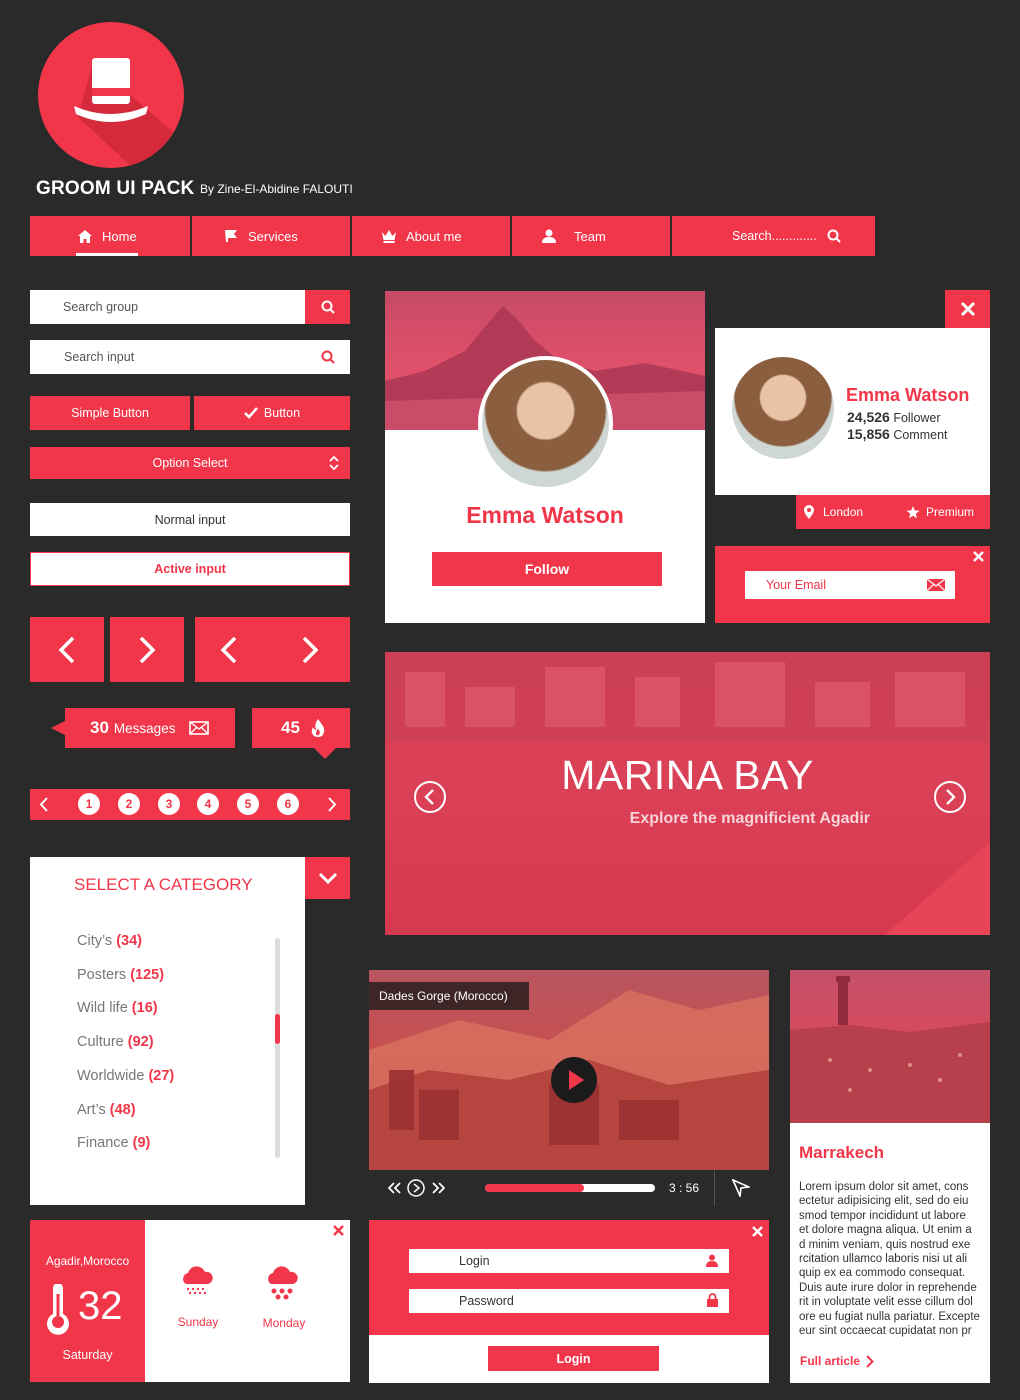  What do you see at coordinates (809, 512) in the screenshot?
I see `location-pin-icon` at bounding box center [809, 512].